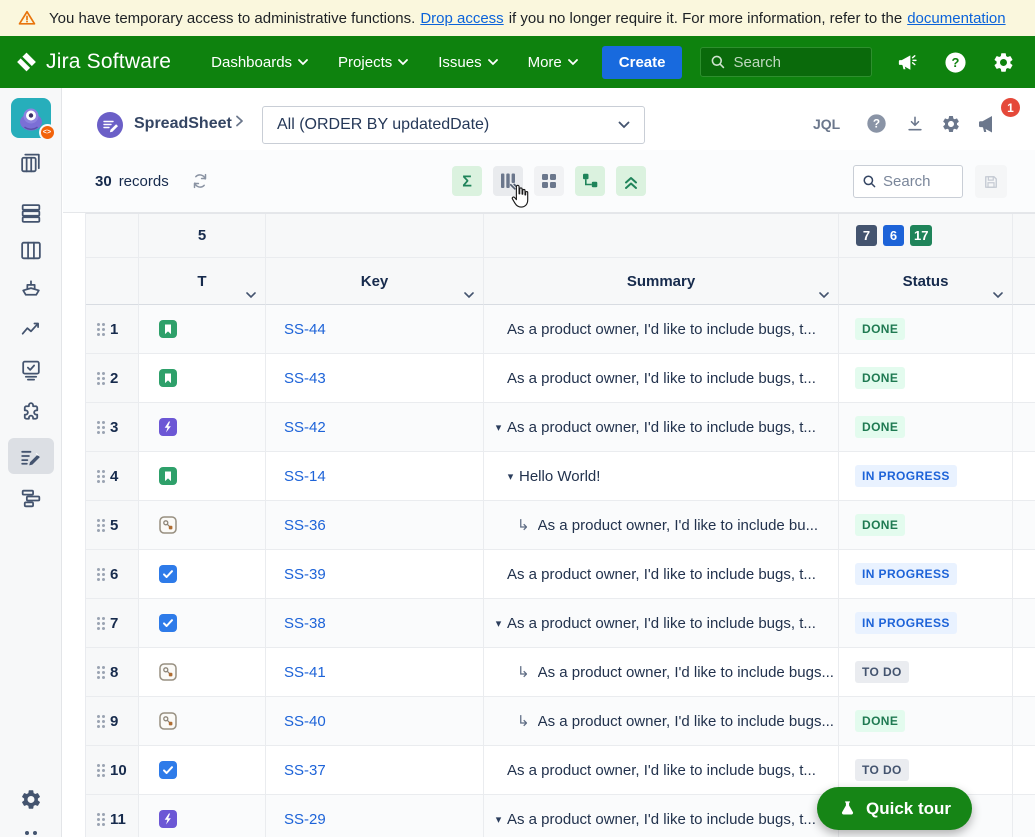 This screenshot has height=837, width=1035. What do you see at coordinates (305, 427) in the screenshot?
I see `issue-key-link: SS-42` at bounding box center [305, 427].